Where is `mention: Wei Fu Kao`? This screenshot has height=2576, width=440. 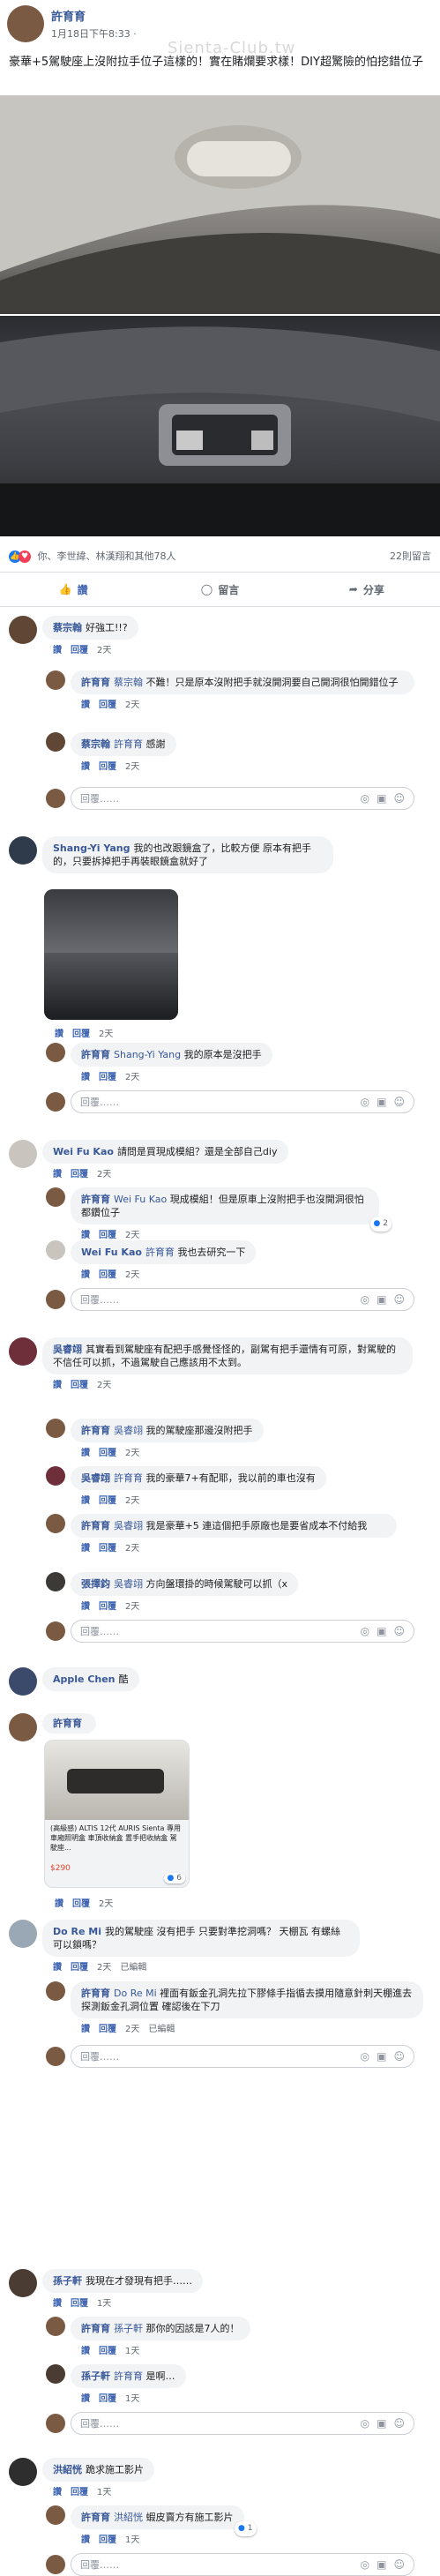 mention: Wei Fu Kao is located at coordinates (140, 1199).